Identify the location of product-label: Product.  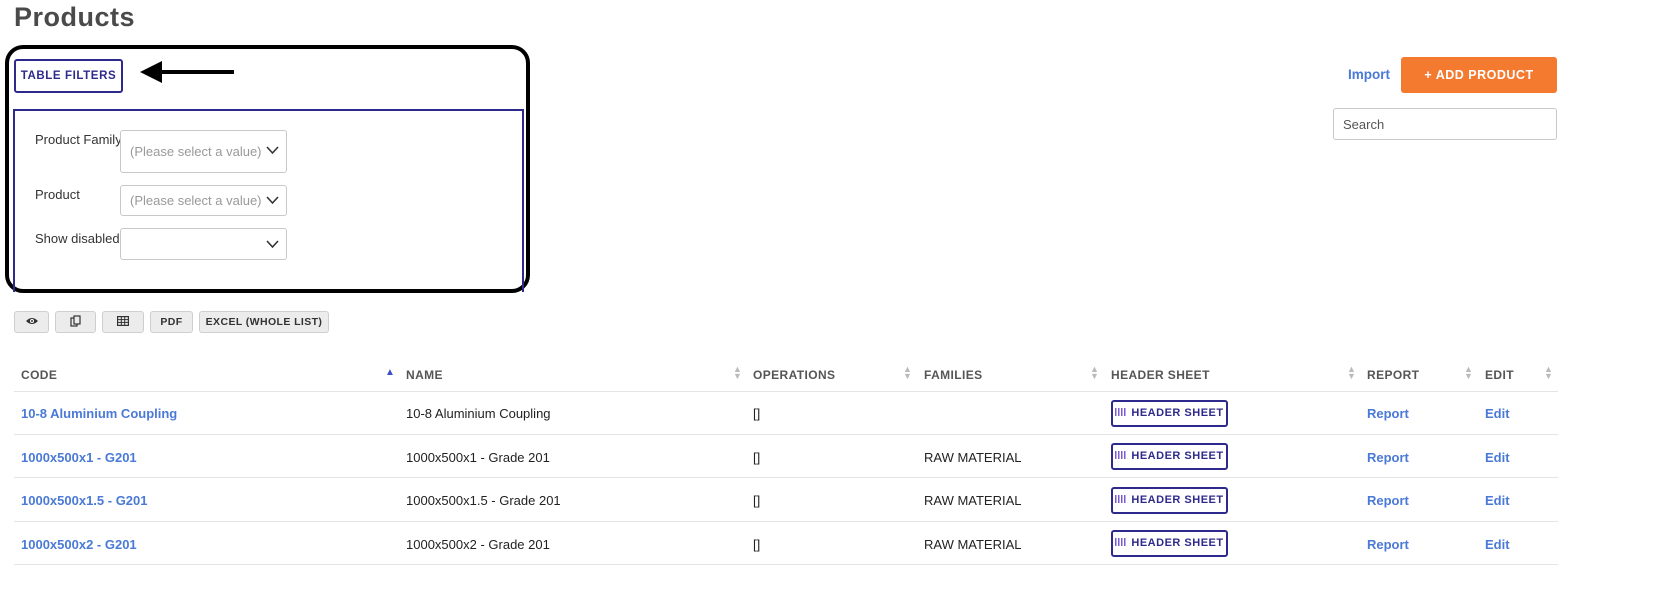
(57, 194).